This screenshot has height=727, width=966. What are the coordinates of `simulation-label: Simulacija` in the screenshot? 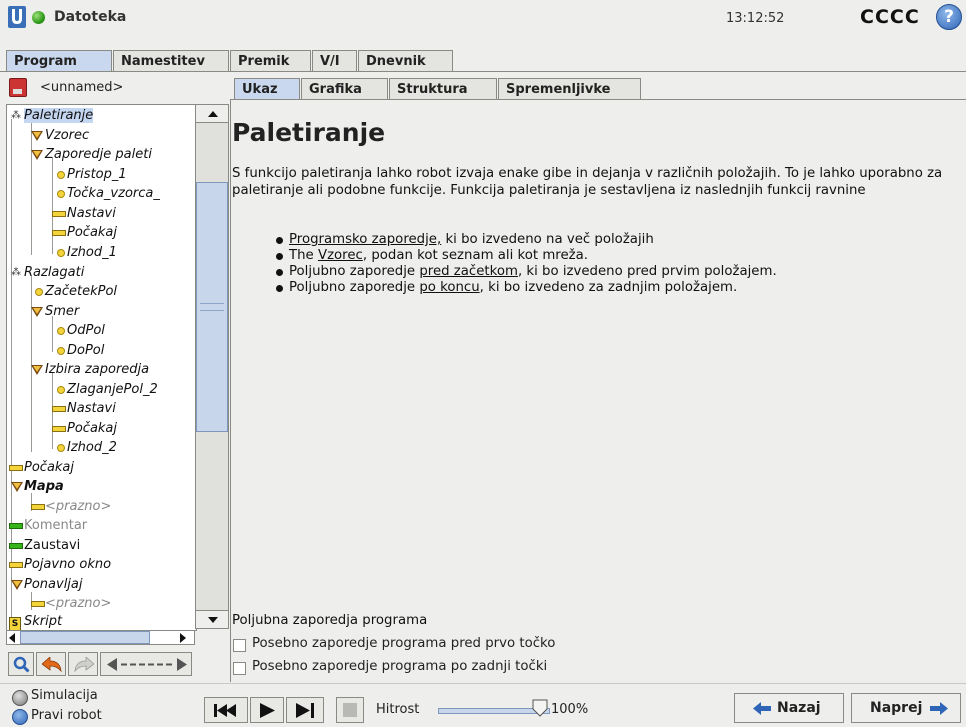 It's located at (64, 695).